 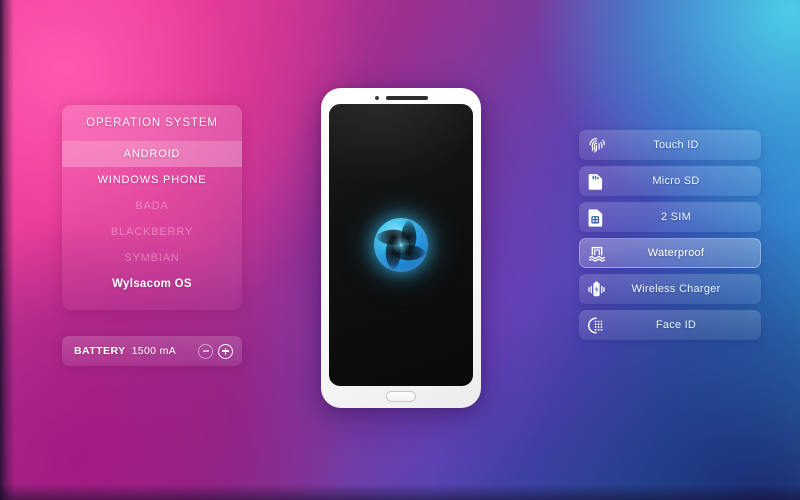 I want to click on os-option-label: Wylsacom OS, so click(x=152, y=283).